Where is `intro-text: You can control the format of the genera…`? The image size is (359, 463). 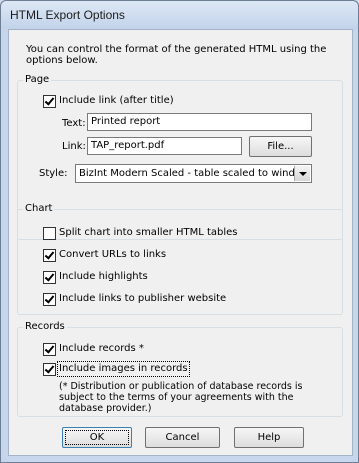
intro-text: You can control the format of the genera… is located at coordinates (176, 55).